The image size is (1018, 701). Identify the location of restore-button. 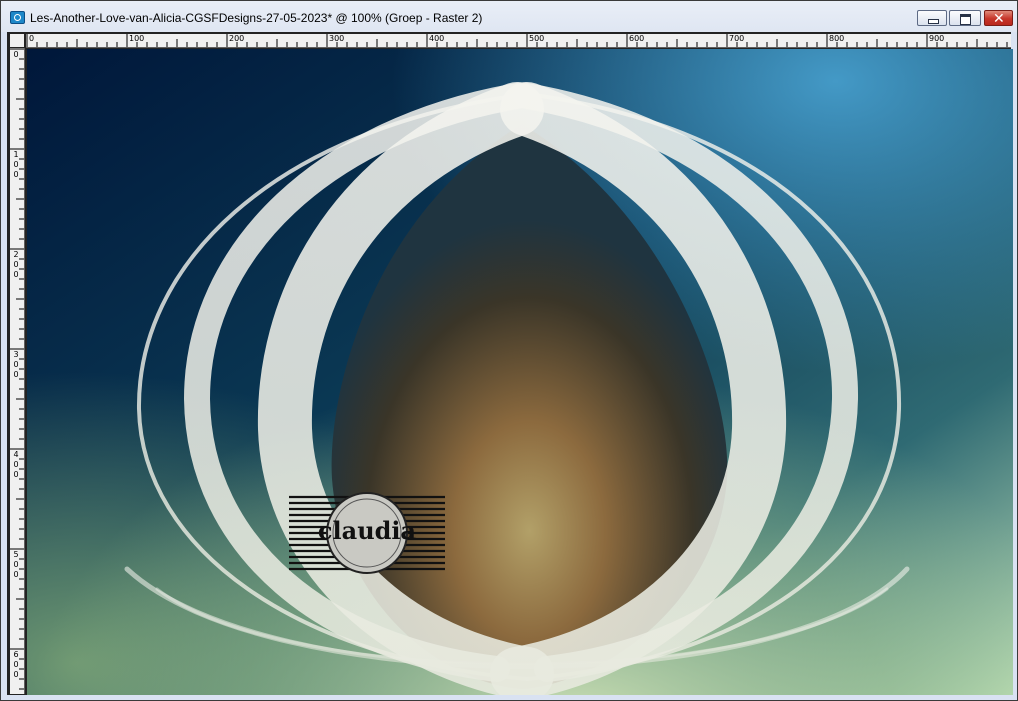
(965, 18).